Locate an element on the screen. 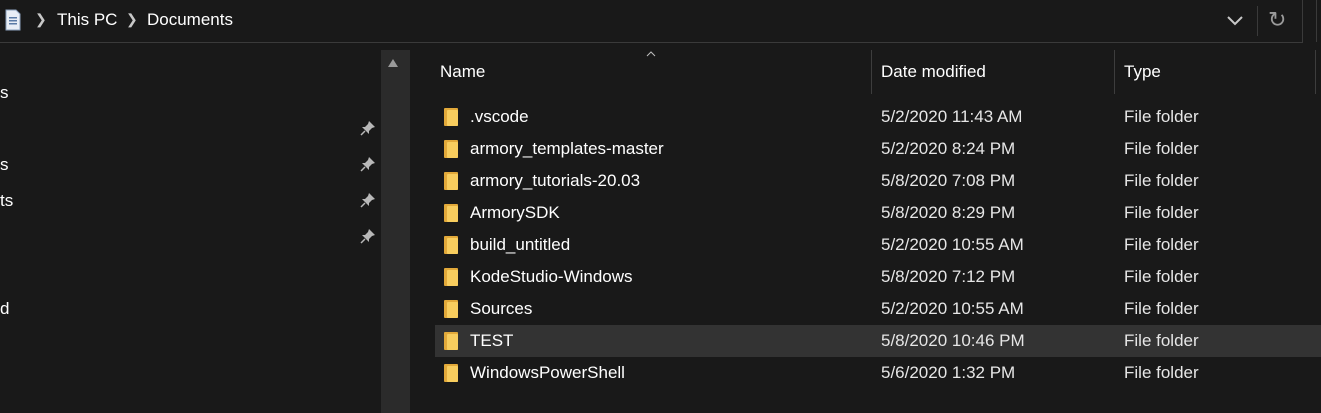 Image resolution: width=1321 pixels, height=413 pixels. file-date: 5/8/2020 7:08 PM is located at coordinates (948, 180).